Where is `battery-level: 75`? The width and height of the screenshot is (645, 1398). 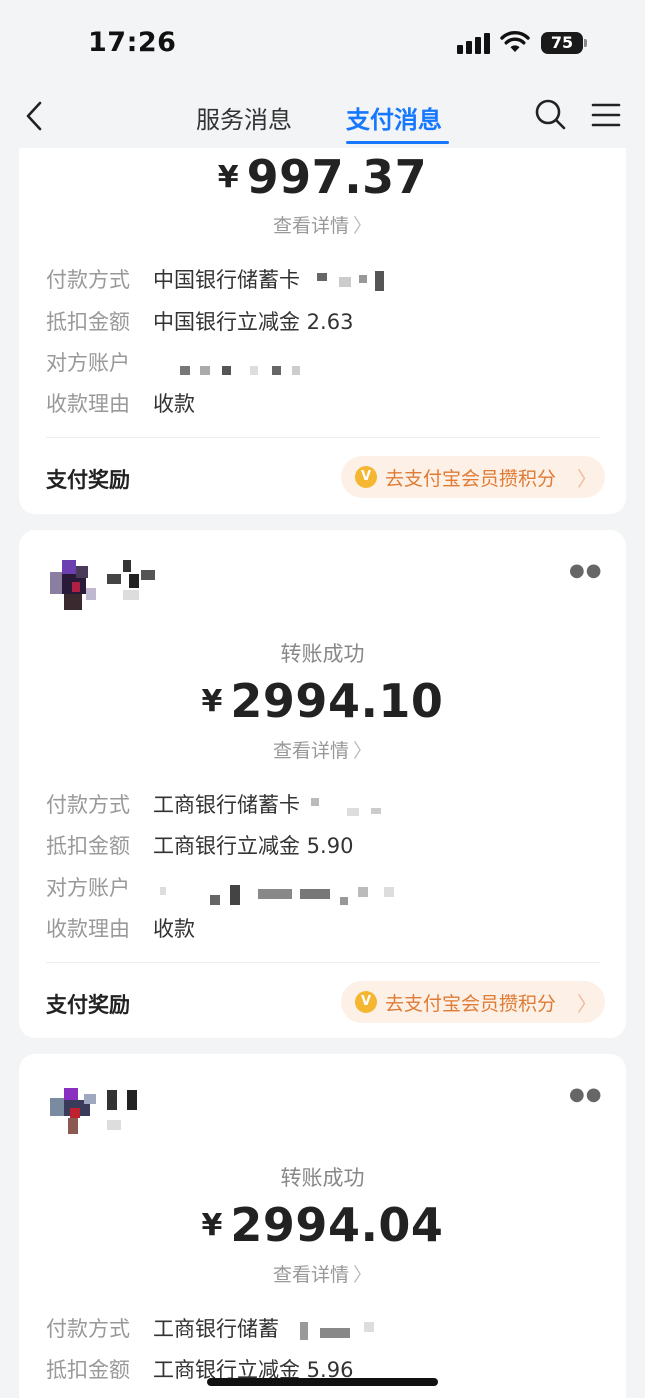 battery-level: 75 is located at coordinates (562, 43).